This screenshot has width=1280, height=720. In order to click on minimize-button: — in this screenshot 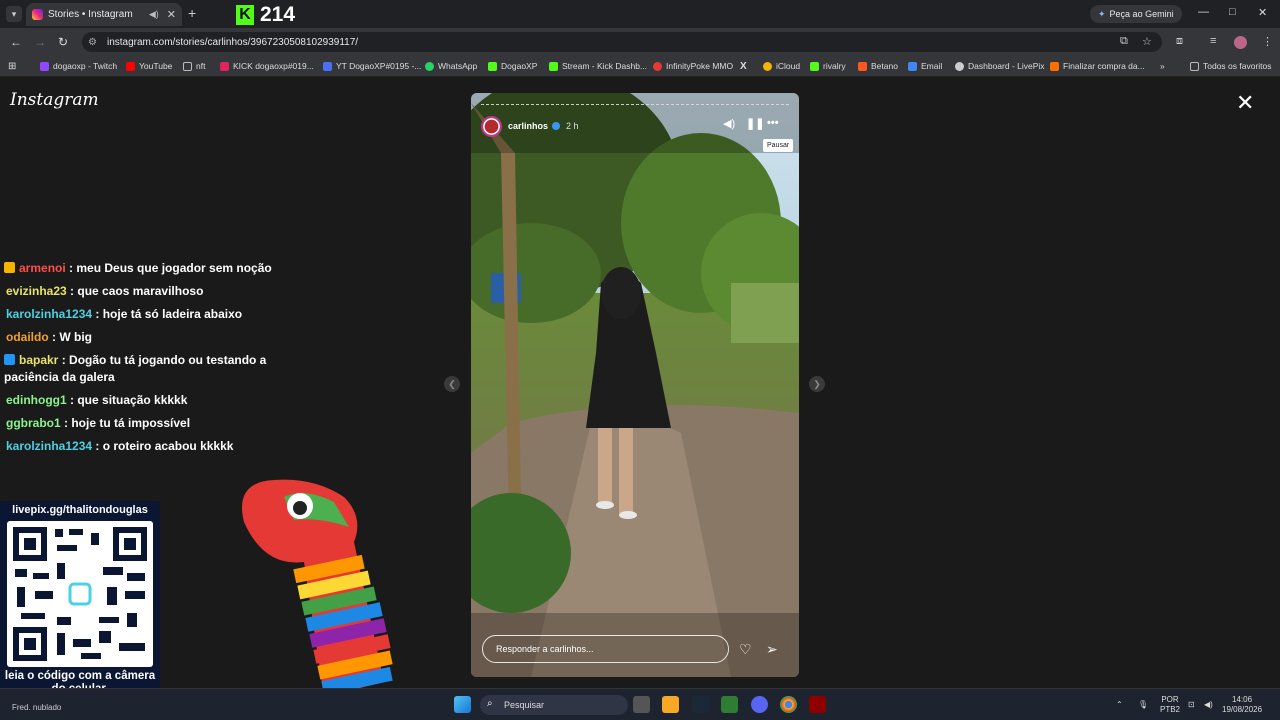, I will do `click(1203, 12)`.